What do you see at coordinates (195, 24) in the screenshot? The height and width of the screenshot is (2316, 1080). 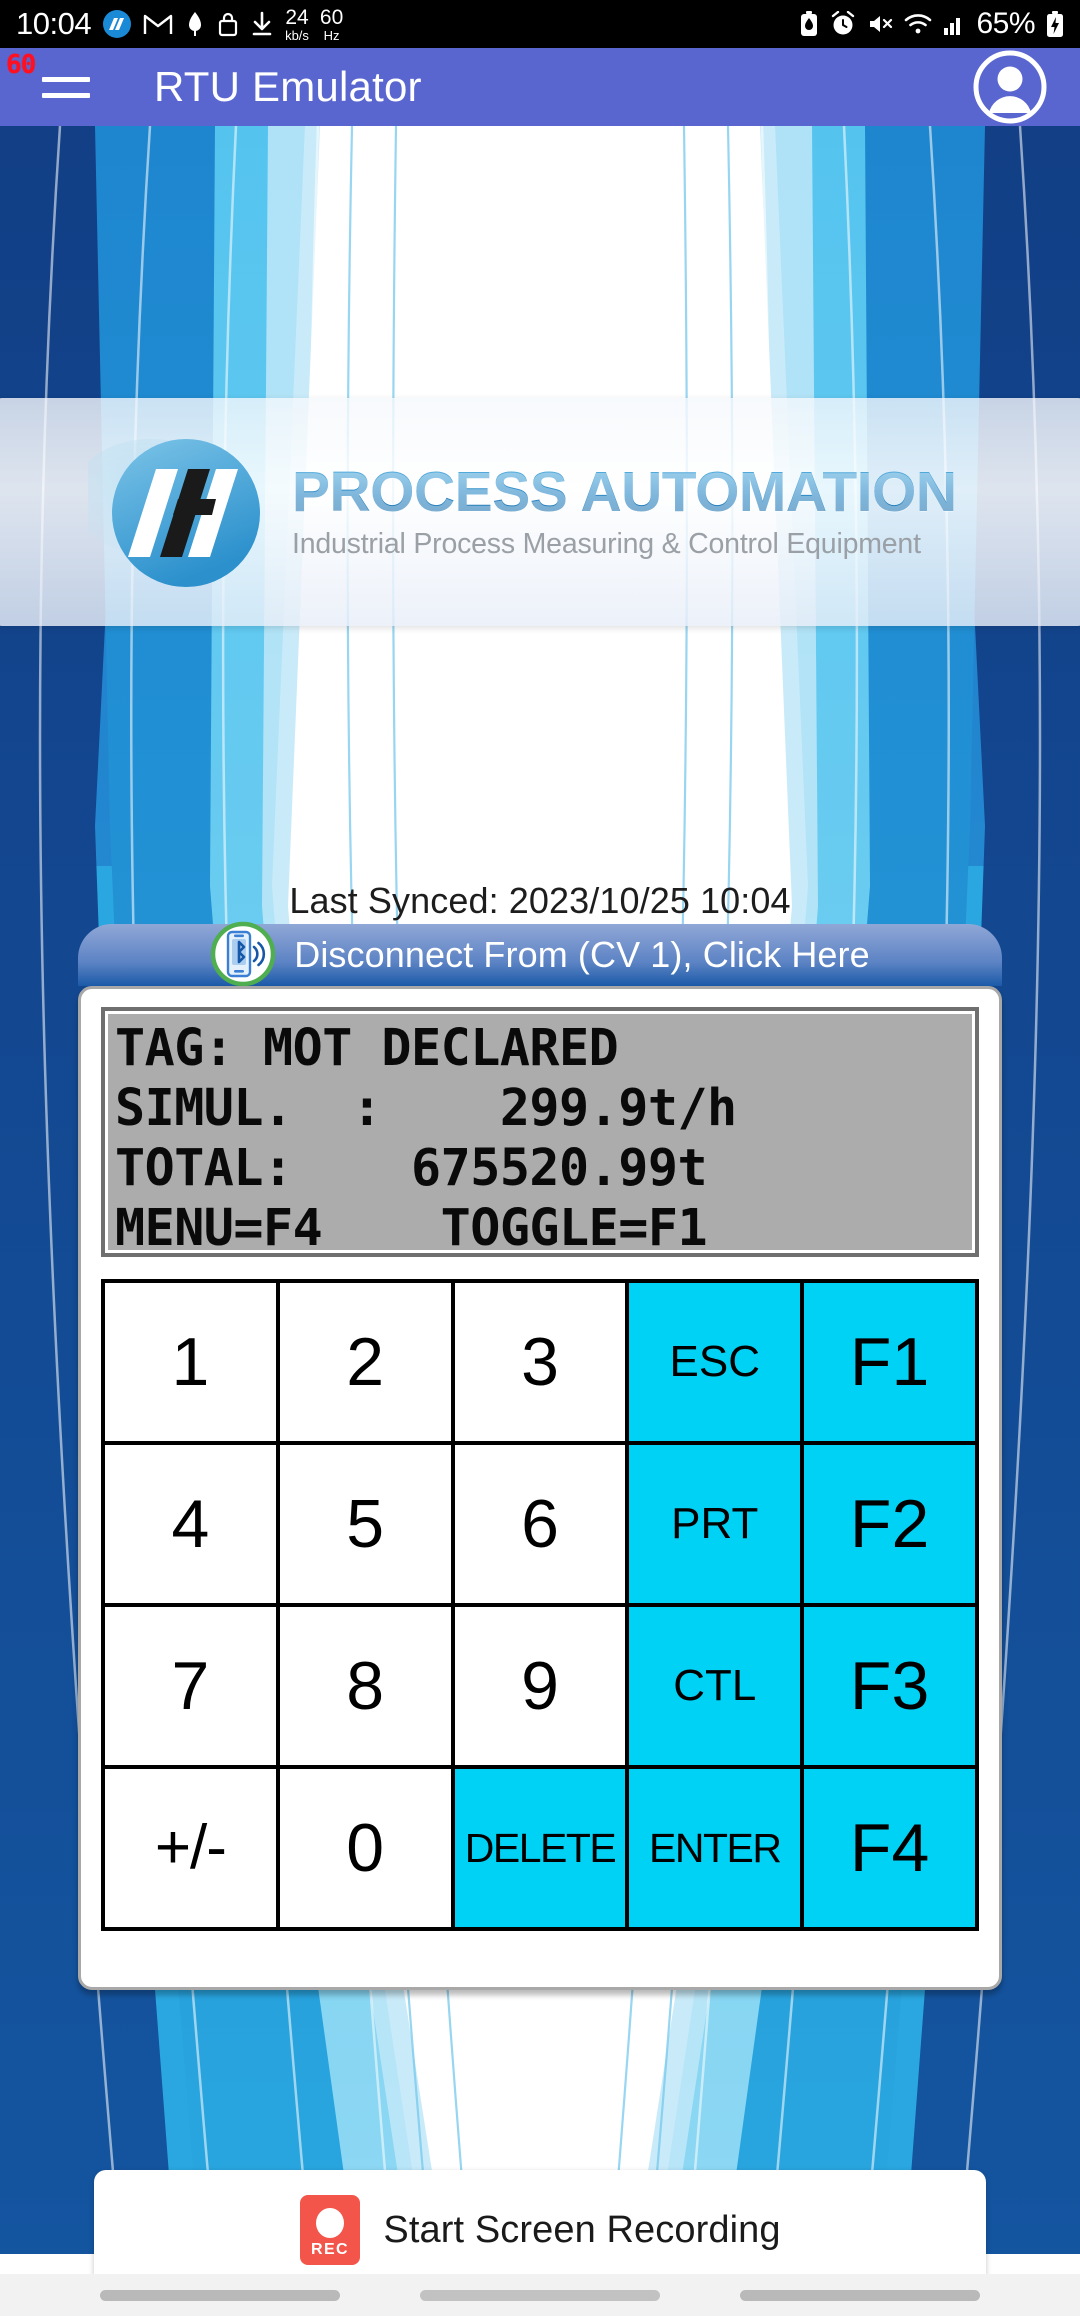 I see `download-manager-icon` at bounding box center [195, 24].